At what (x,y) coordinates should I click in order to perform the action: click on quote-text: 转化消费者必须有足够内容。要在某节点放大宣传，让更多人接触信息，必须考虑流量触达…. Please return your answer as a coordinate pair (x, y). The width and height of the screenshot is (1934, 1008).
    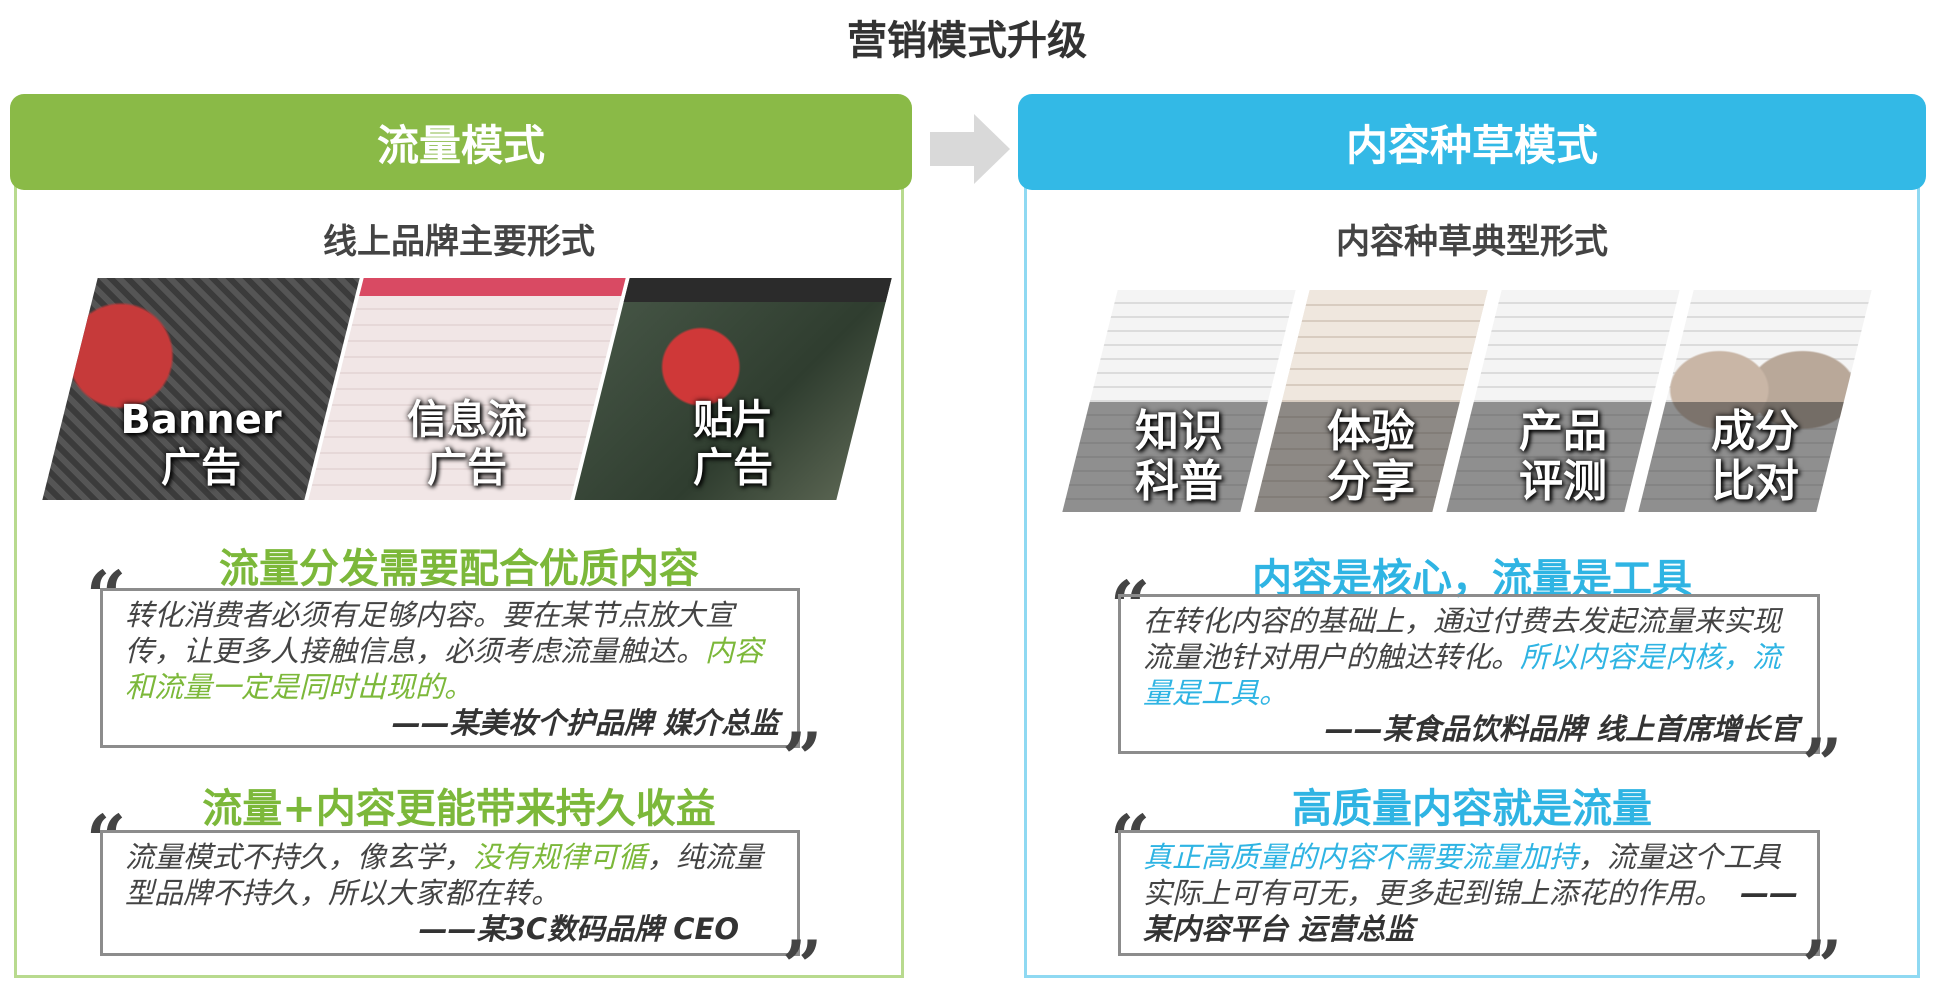
    Looking at the image, I should click on (430, 633).